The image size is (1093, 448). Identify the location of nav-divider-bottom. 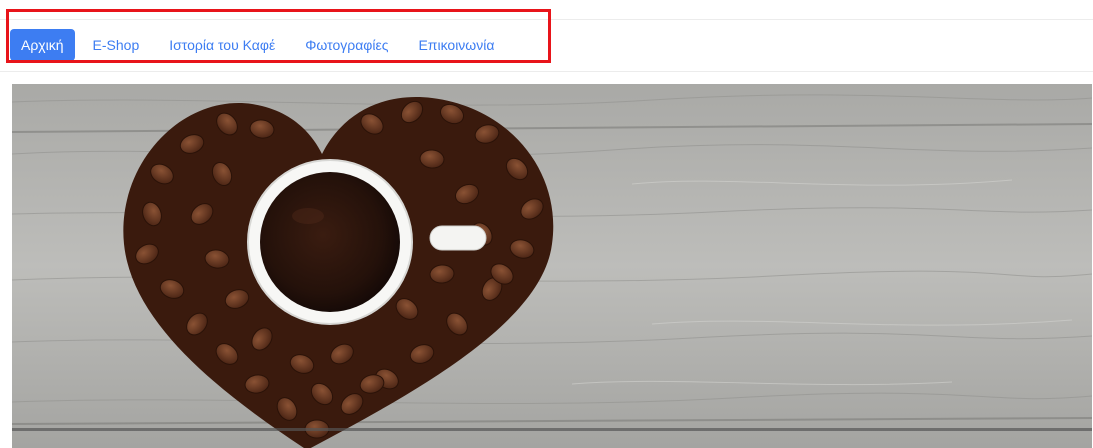
(546, 71).